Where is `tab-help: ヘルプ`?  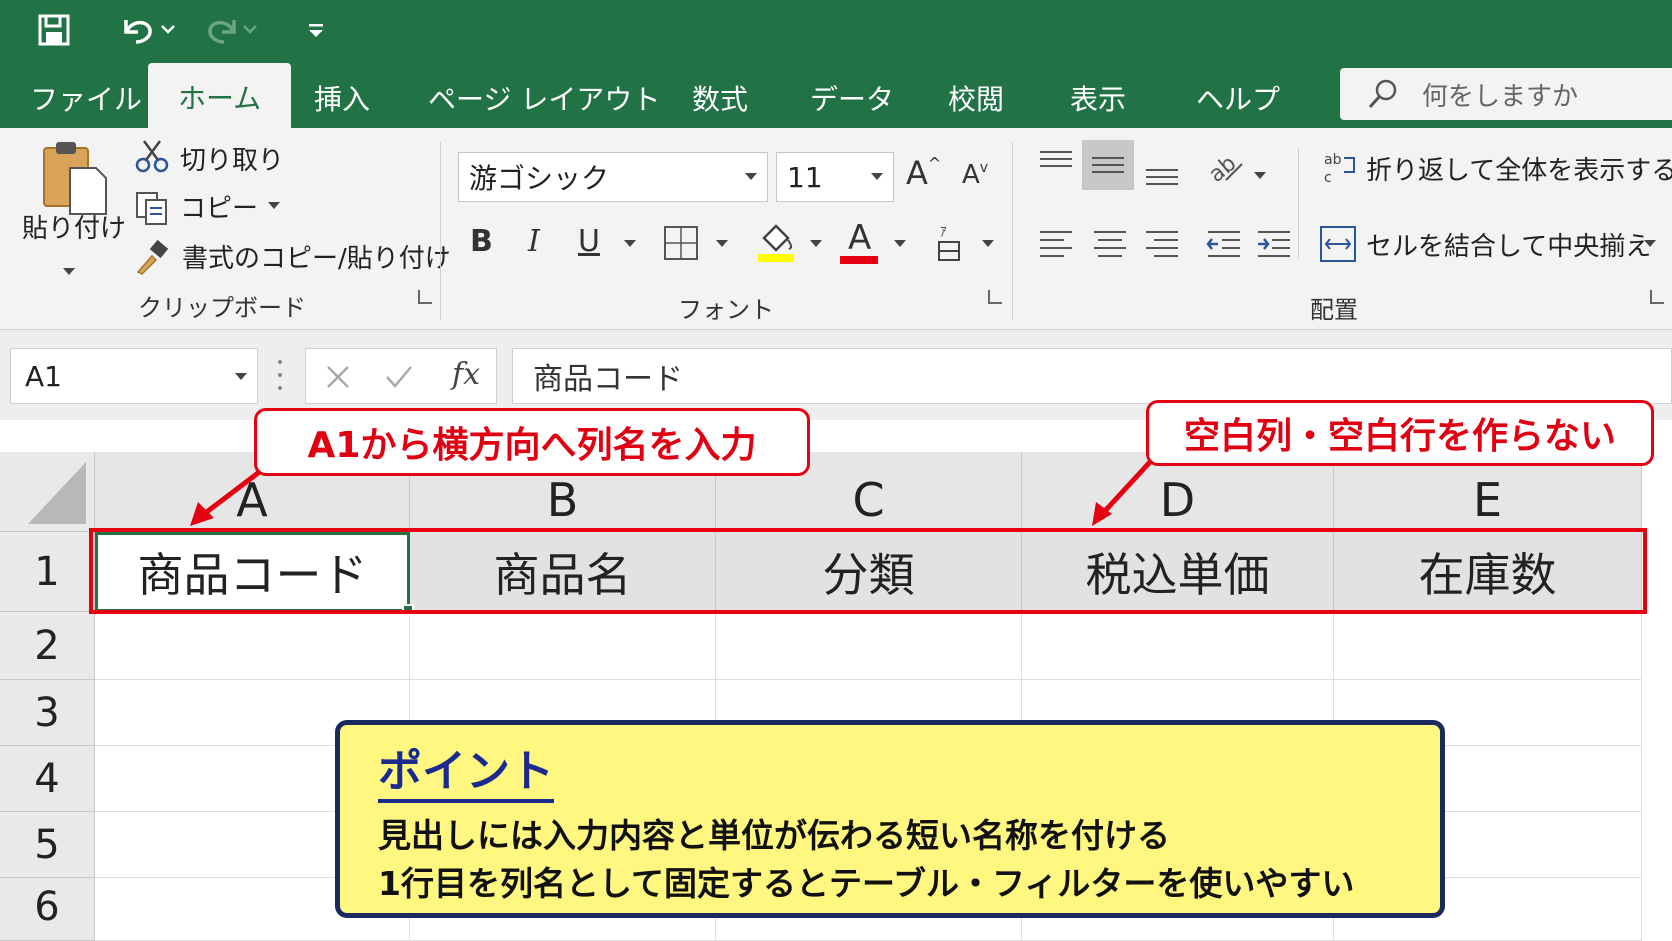
tab-help: ヘルプ is located at coordinates (1238, 98).